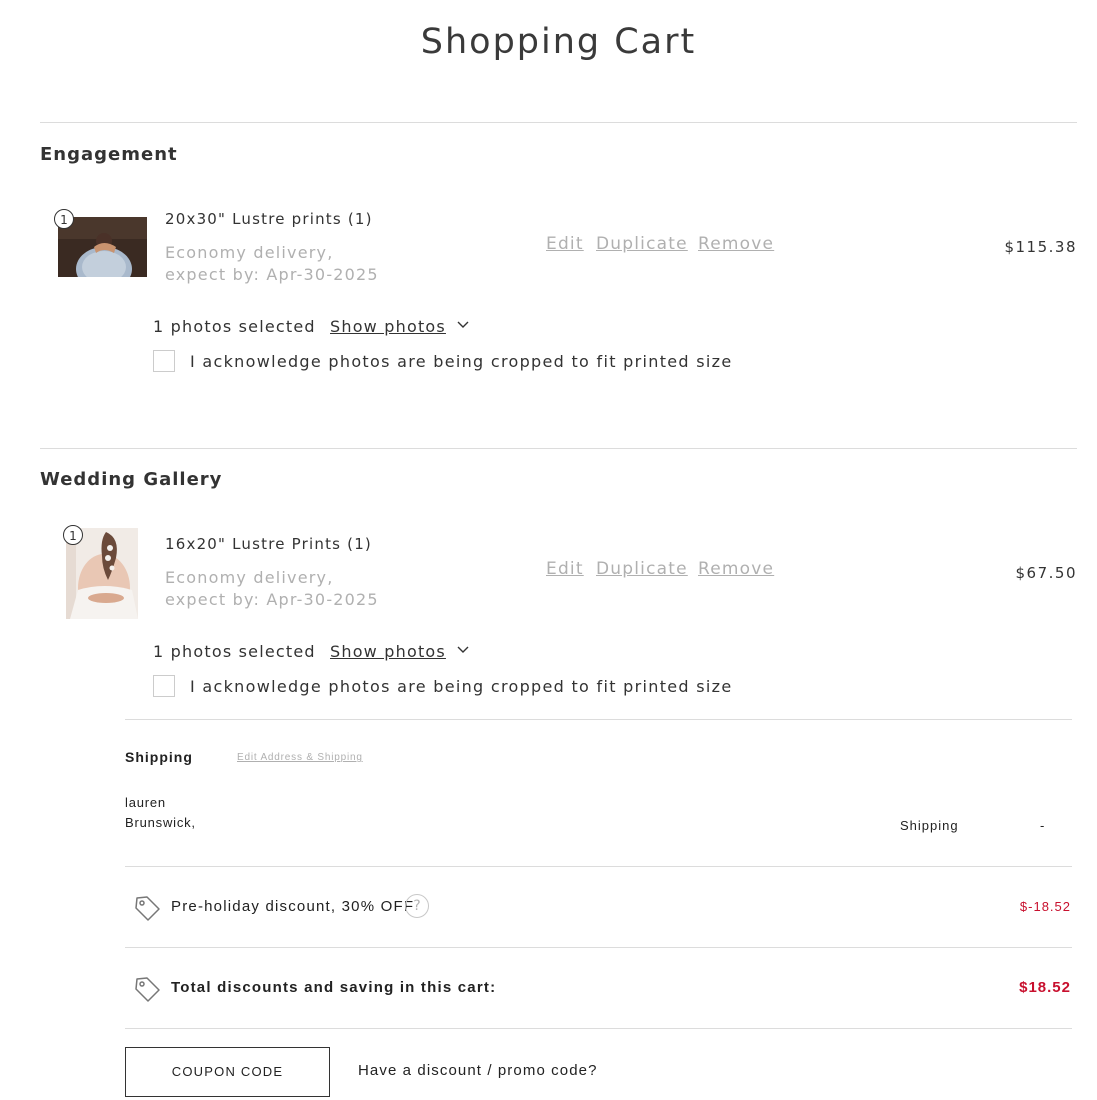 The width and height of the screenshot is (1097, 1100). Describe the element at coordinates (159, 757) in the screenshot. I see `shipping-title: Shipping` at that location.